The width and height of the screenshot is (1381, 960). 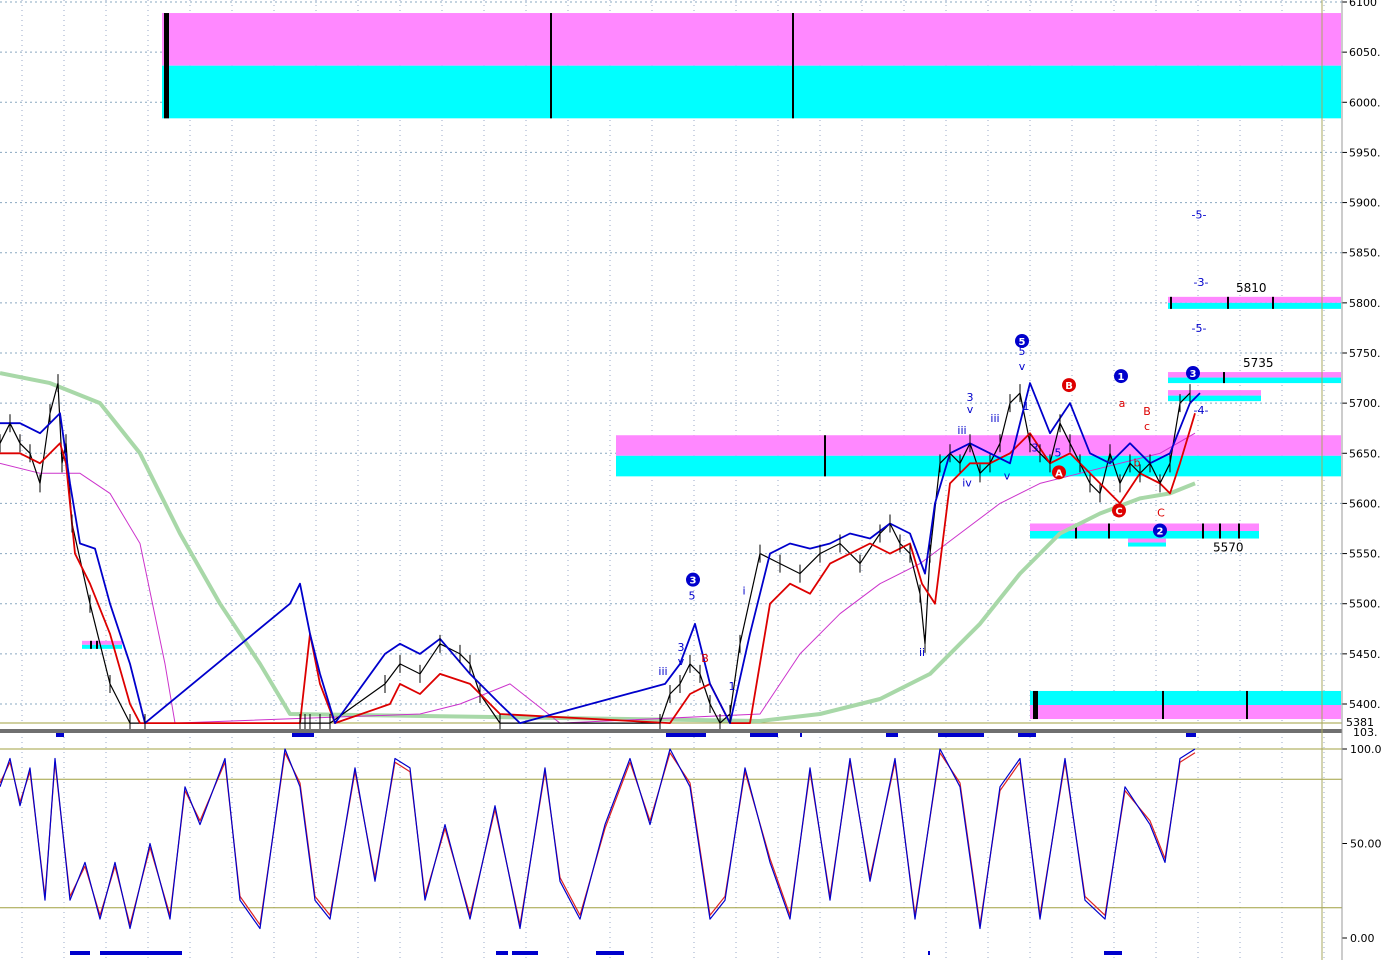 I want to click on price-axis-label: 5900., so click(x=1365, y=203).